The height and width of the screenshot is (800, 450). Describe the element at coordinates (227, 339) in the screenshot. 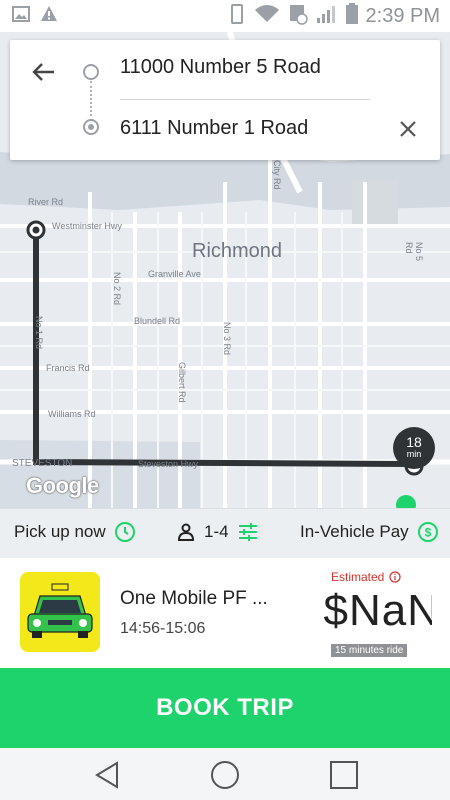

I see `street-label: No 3 Rd` at that location.